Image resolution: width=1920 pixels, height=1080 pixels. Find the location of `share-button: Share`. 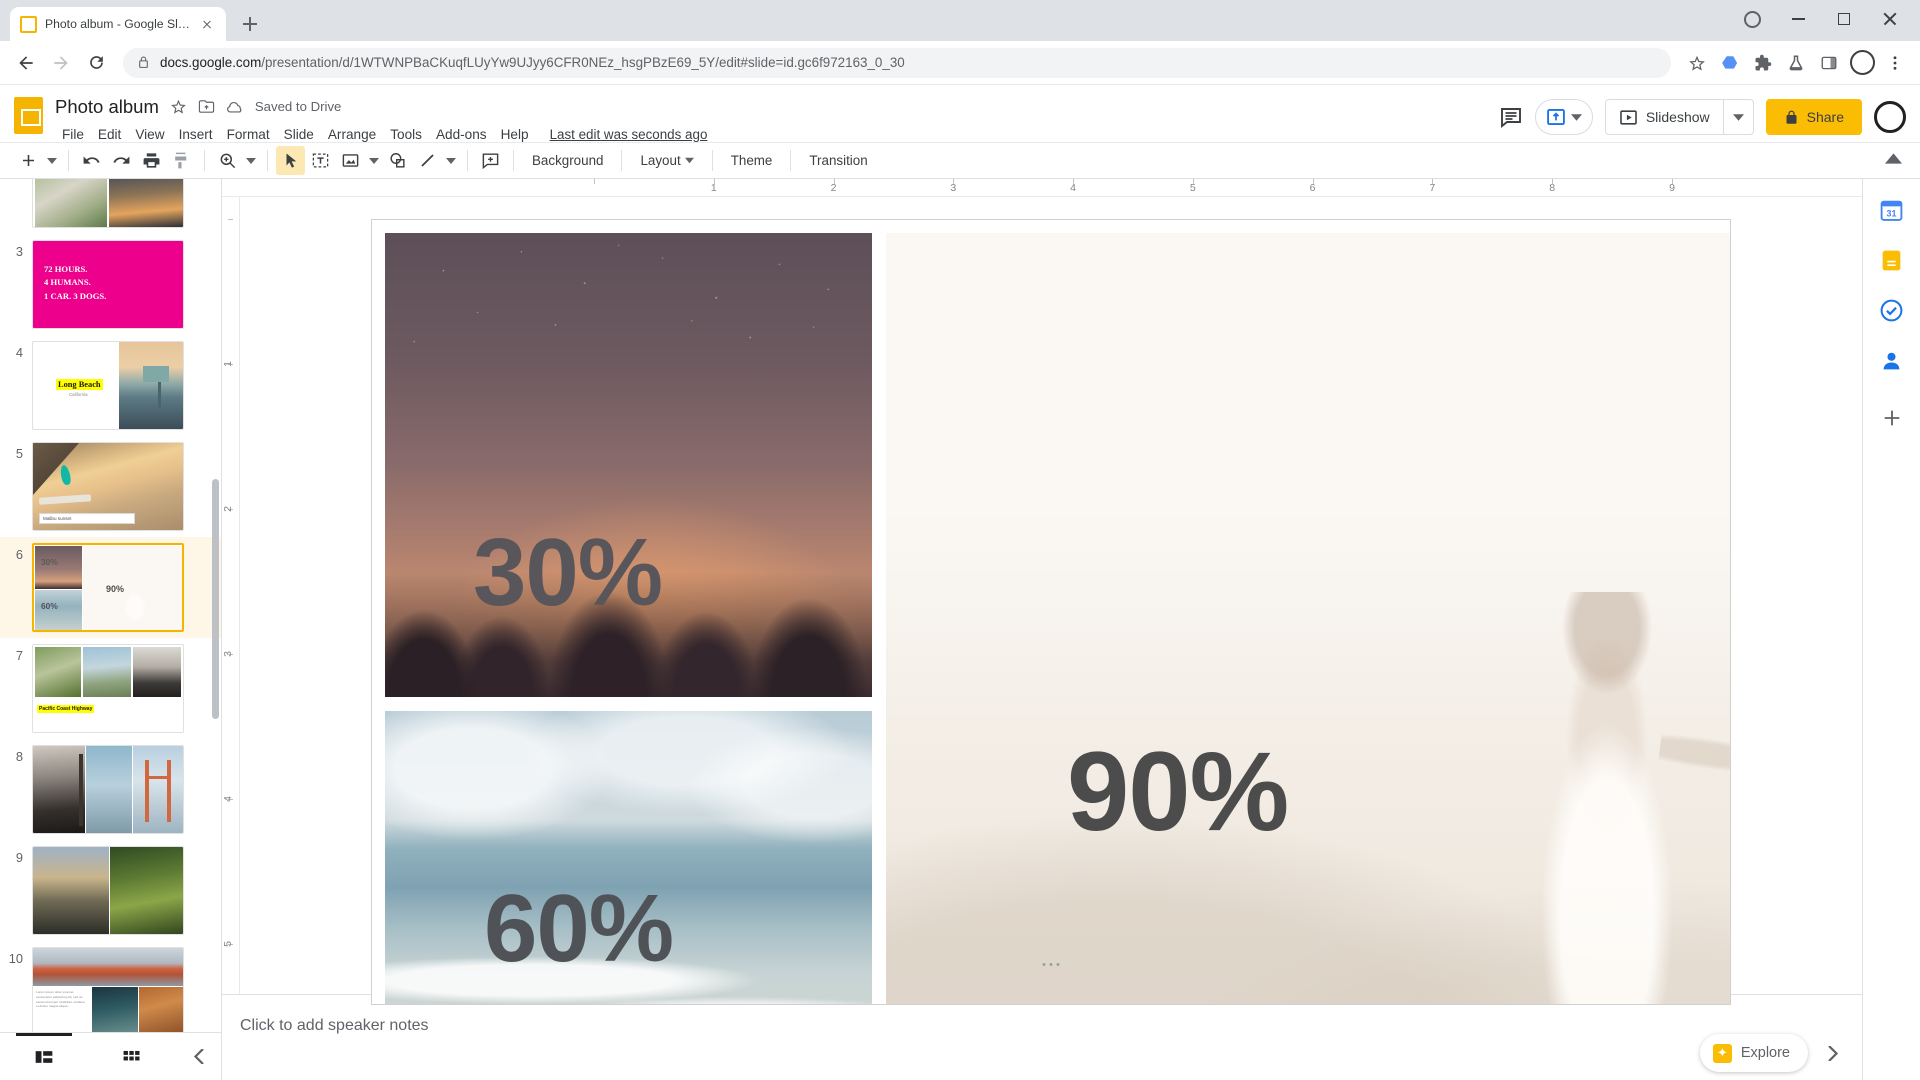

share-button: Share is located at coordinates (1813, 117).